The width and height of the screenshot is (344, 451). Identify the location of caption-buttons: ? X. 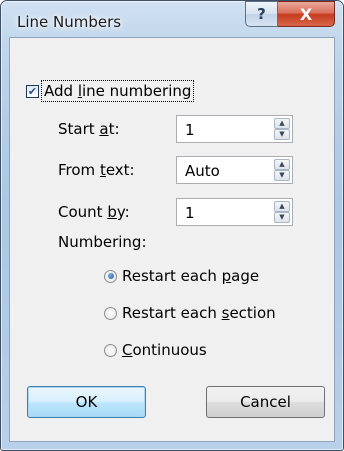
(290, 14).